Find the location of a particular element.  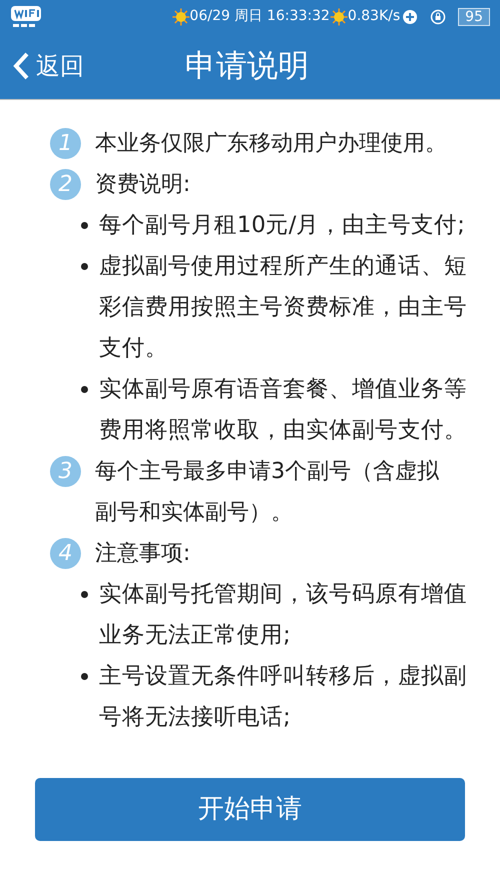

rotation-lock-icon is located at coordinates (438, 16).